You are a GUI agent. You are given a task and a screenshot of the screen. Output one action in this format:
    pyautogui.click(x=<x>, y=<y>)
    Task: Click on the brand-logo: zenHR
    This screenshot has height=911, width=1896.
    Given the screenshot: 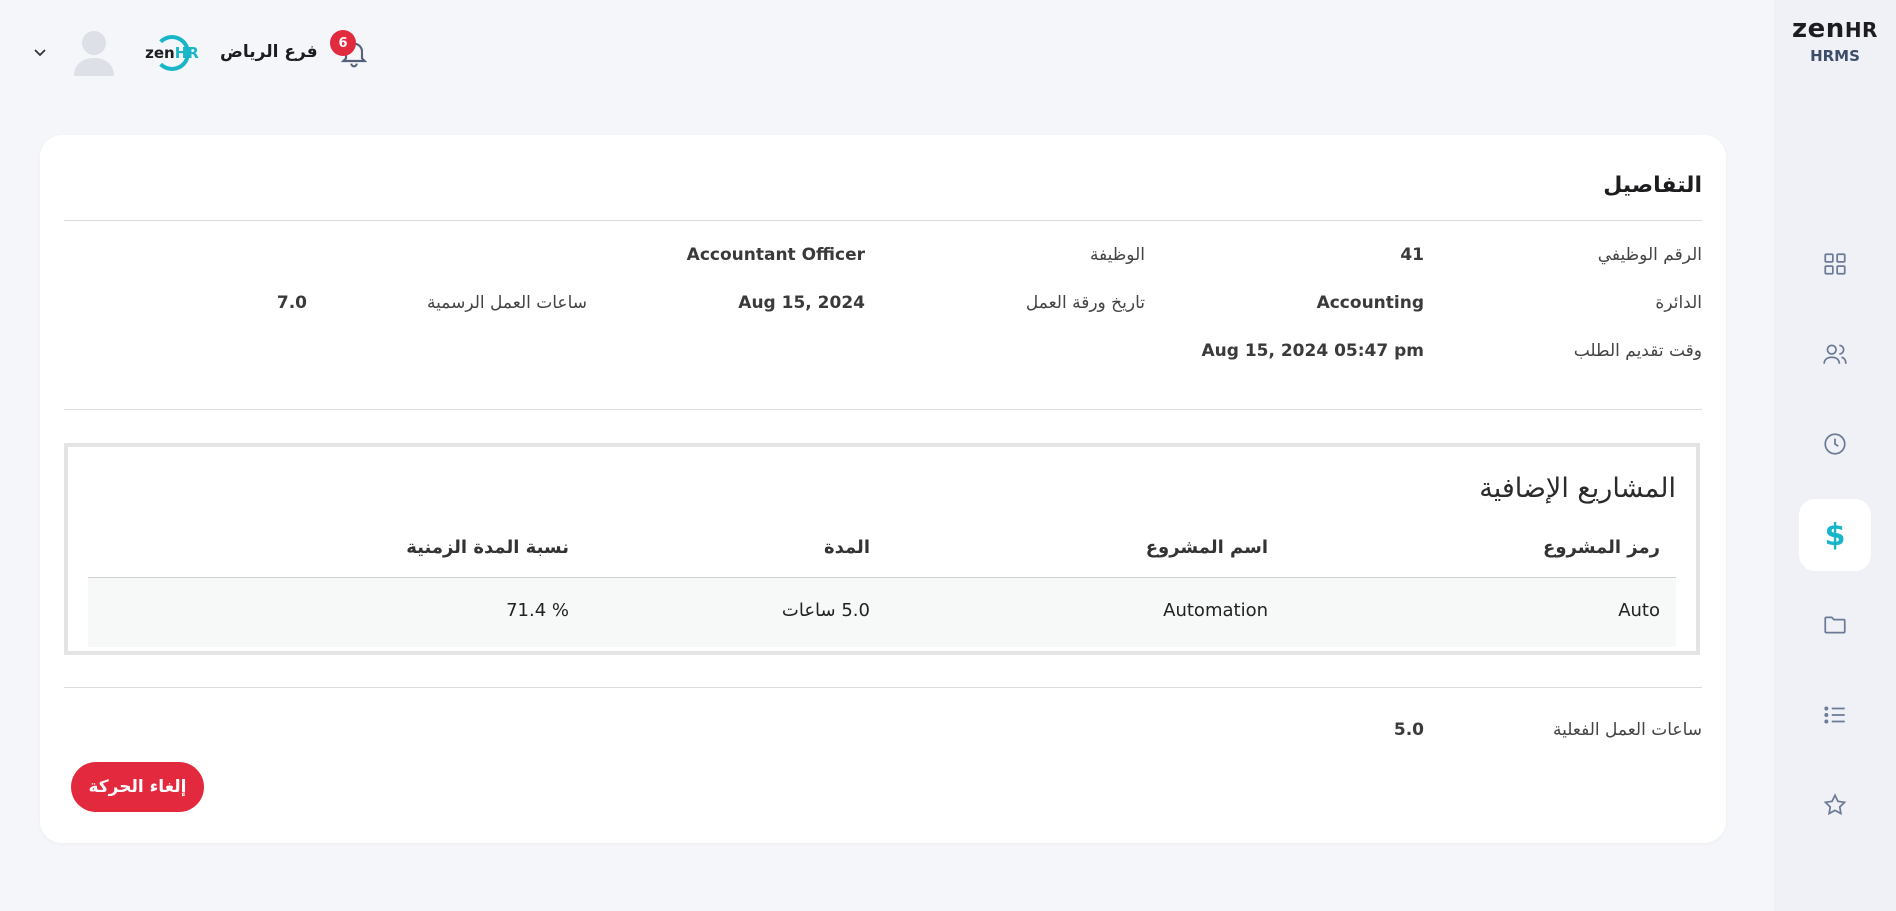 What is the action you would take?
    pyautogui.click(x=1835, y=29)
    